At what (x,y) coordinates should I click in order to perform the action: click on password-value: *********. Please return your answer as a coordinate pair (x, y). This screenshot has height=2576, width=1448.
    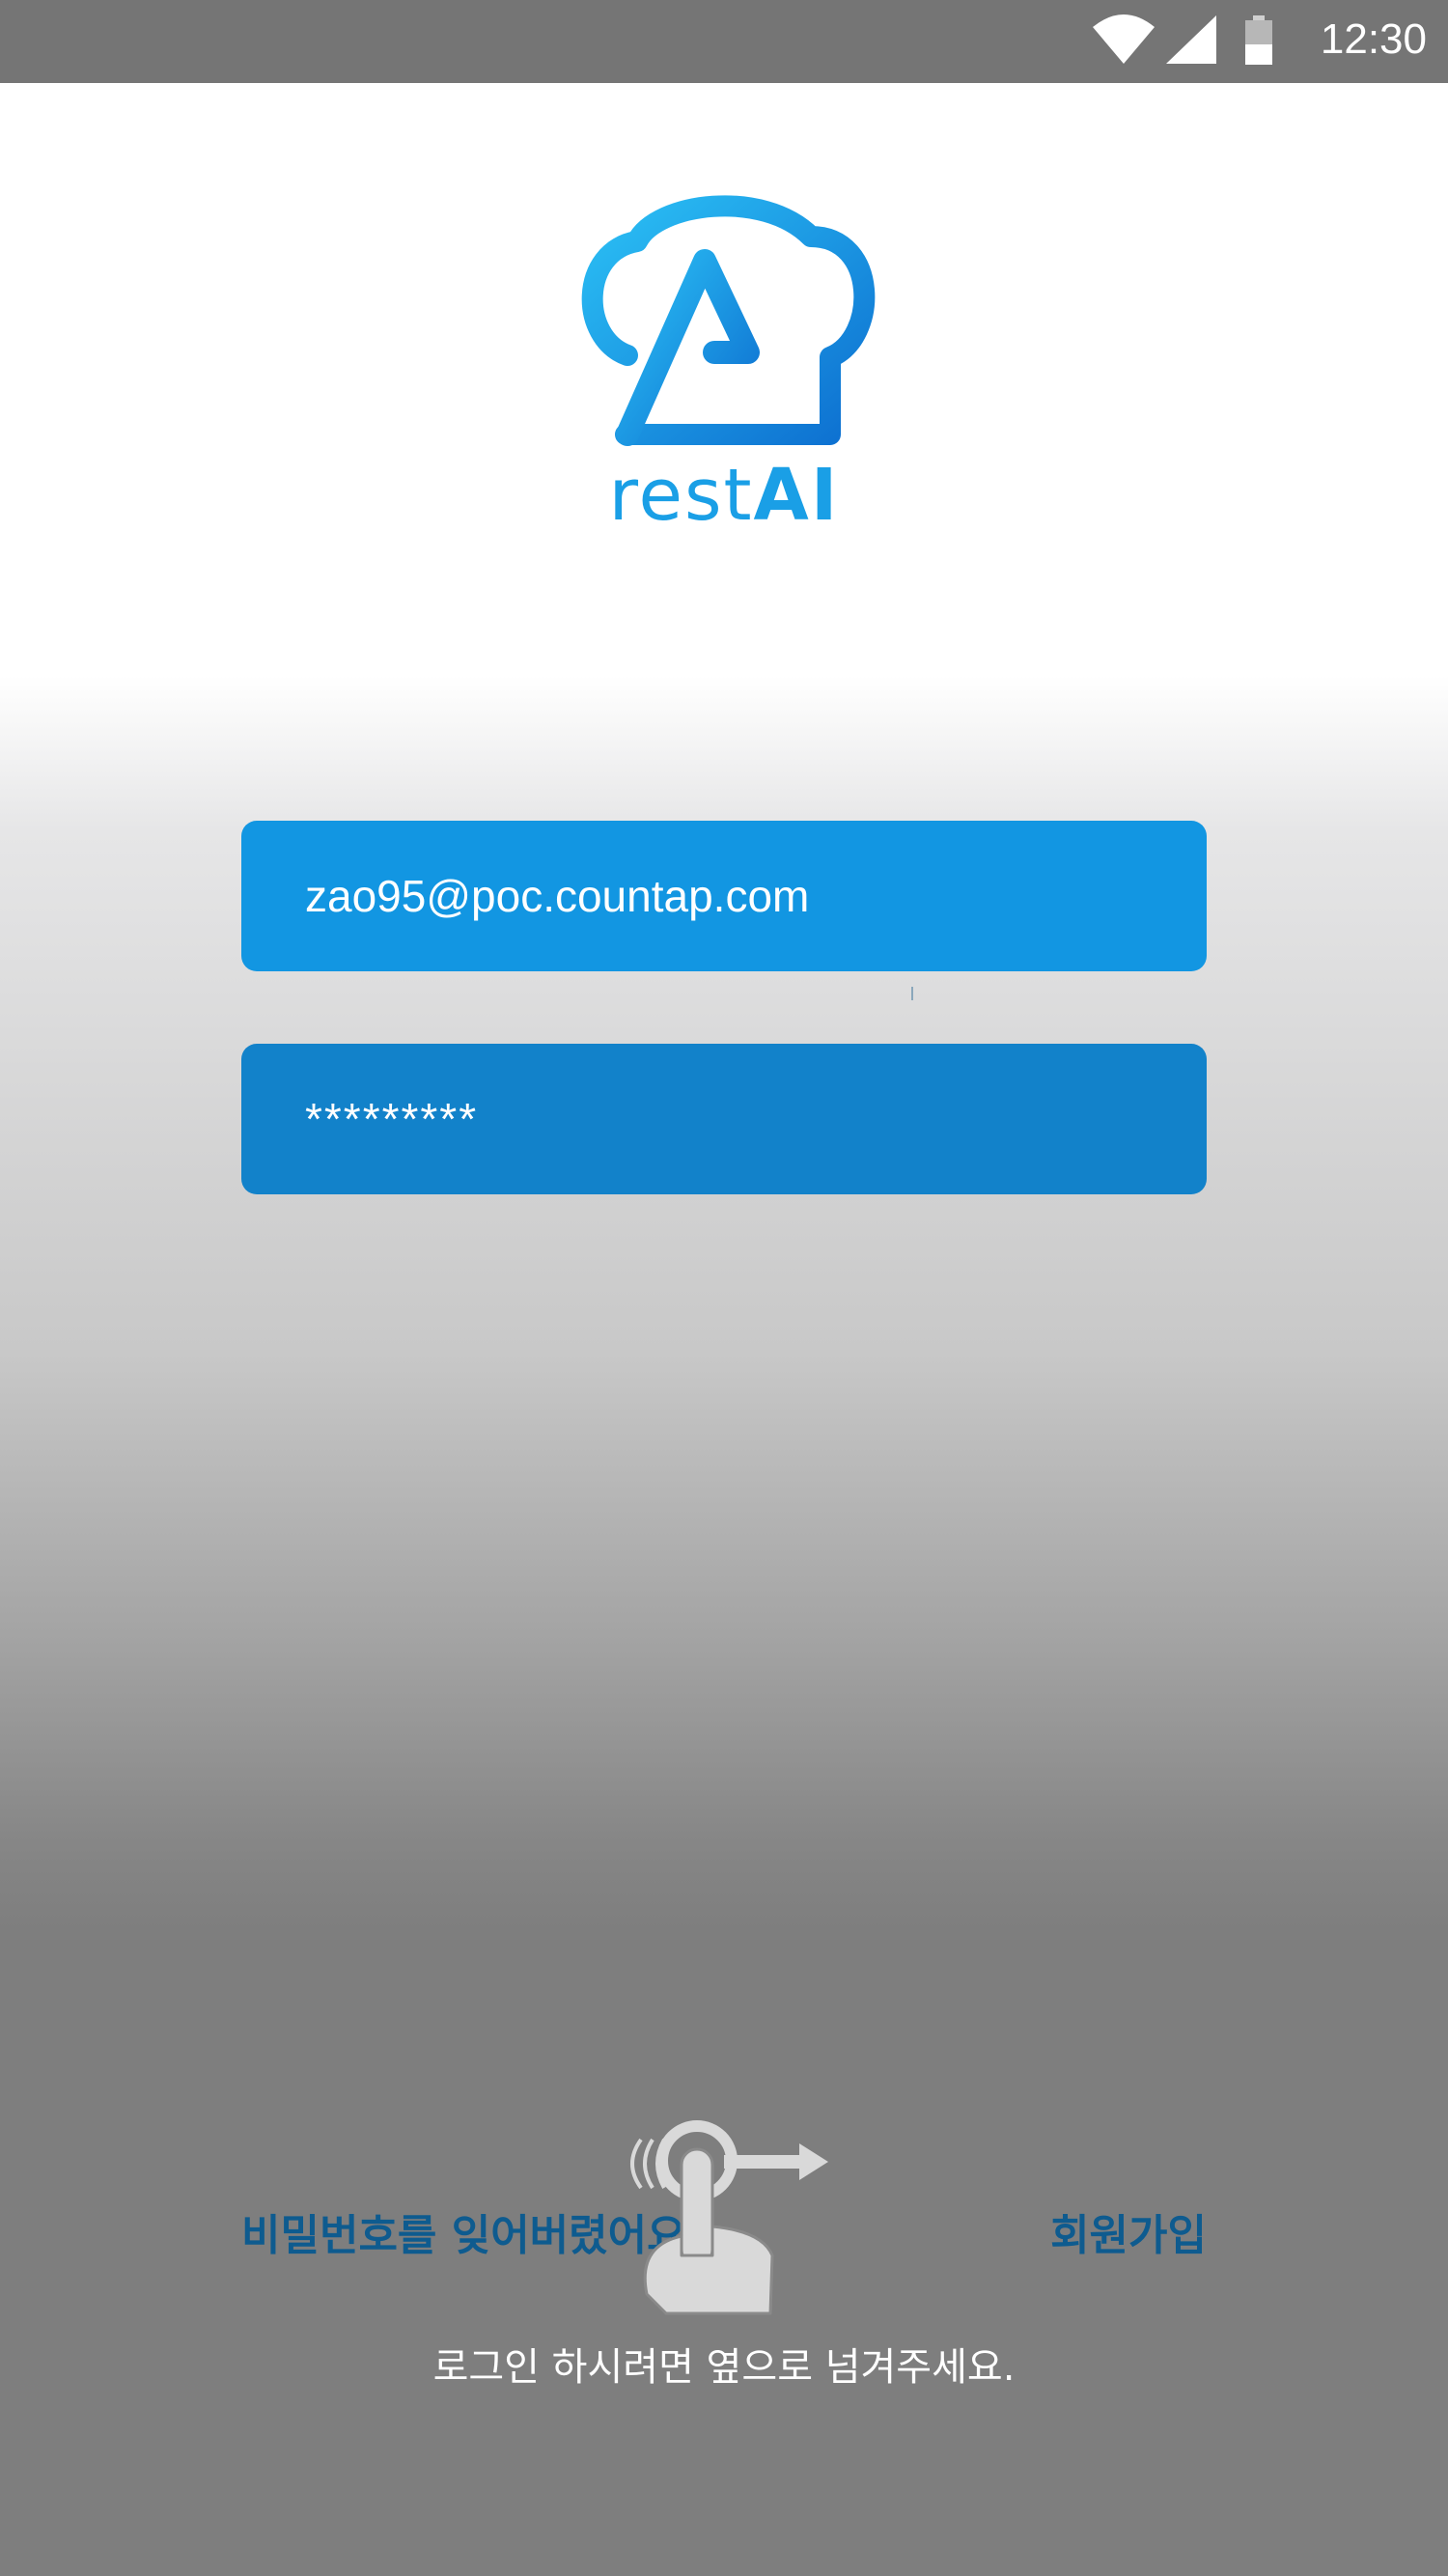
    Looking at the image, I should click on (392, 1119).